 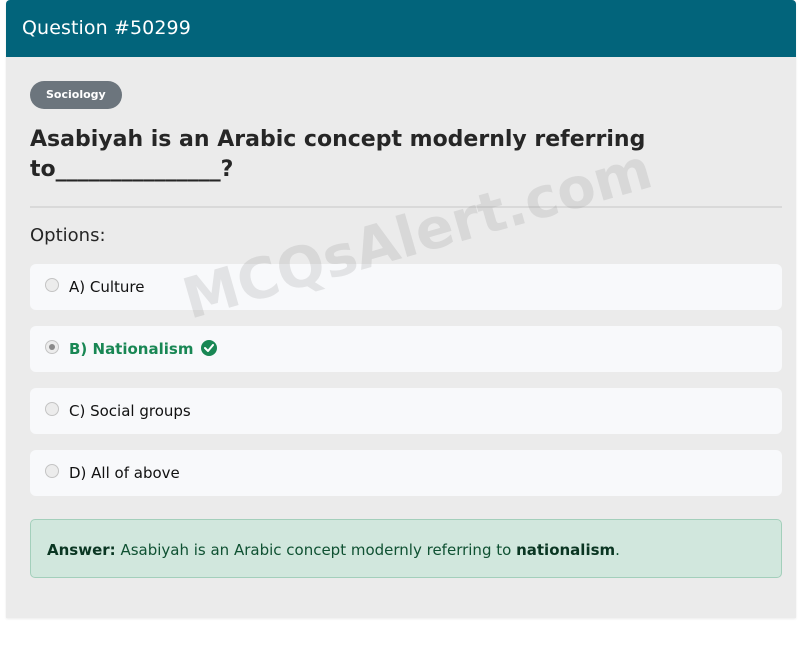 I want to click on question-number: Question #50299, so click(x=106, y=28).